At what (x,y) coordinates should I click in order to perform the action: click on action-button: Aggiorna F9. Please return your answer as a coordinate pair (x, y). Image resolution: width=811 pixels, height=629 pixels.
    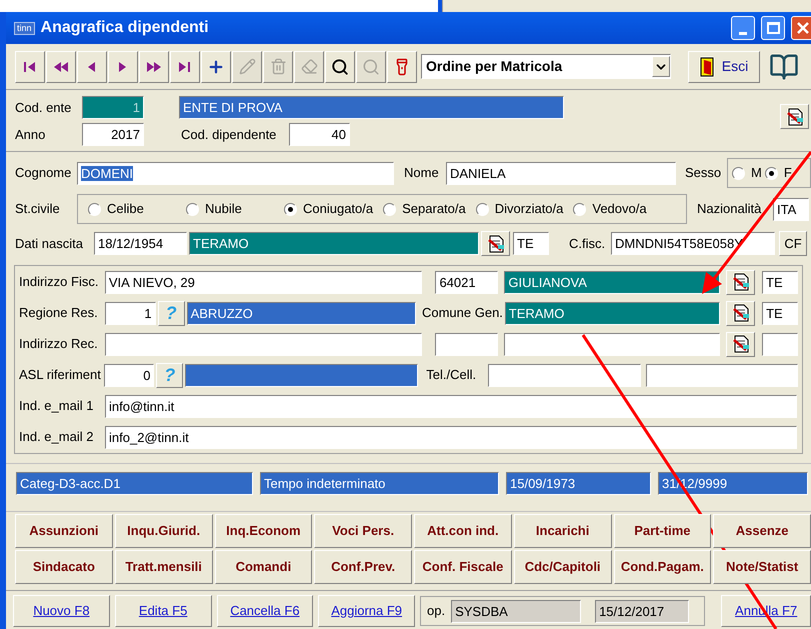
    Looking at the image, I should click on (366, 611).